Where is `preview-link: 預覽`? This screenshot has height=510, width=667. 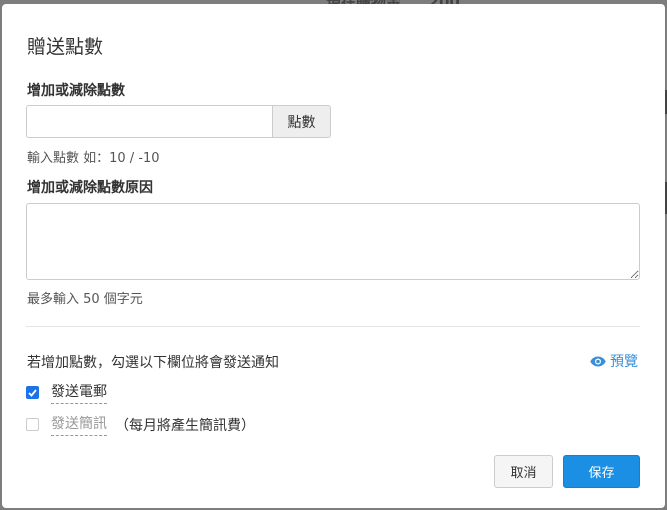 preview-link: 預覽 is located at coordinates (614, 361).